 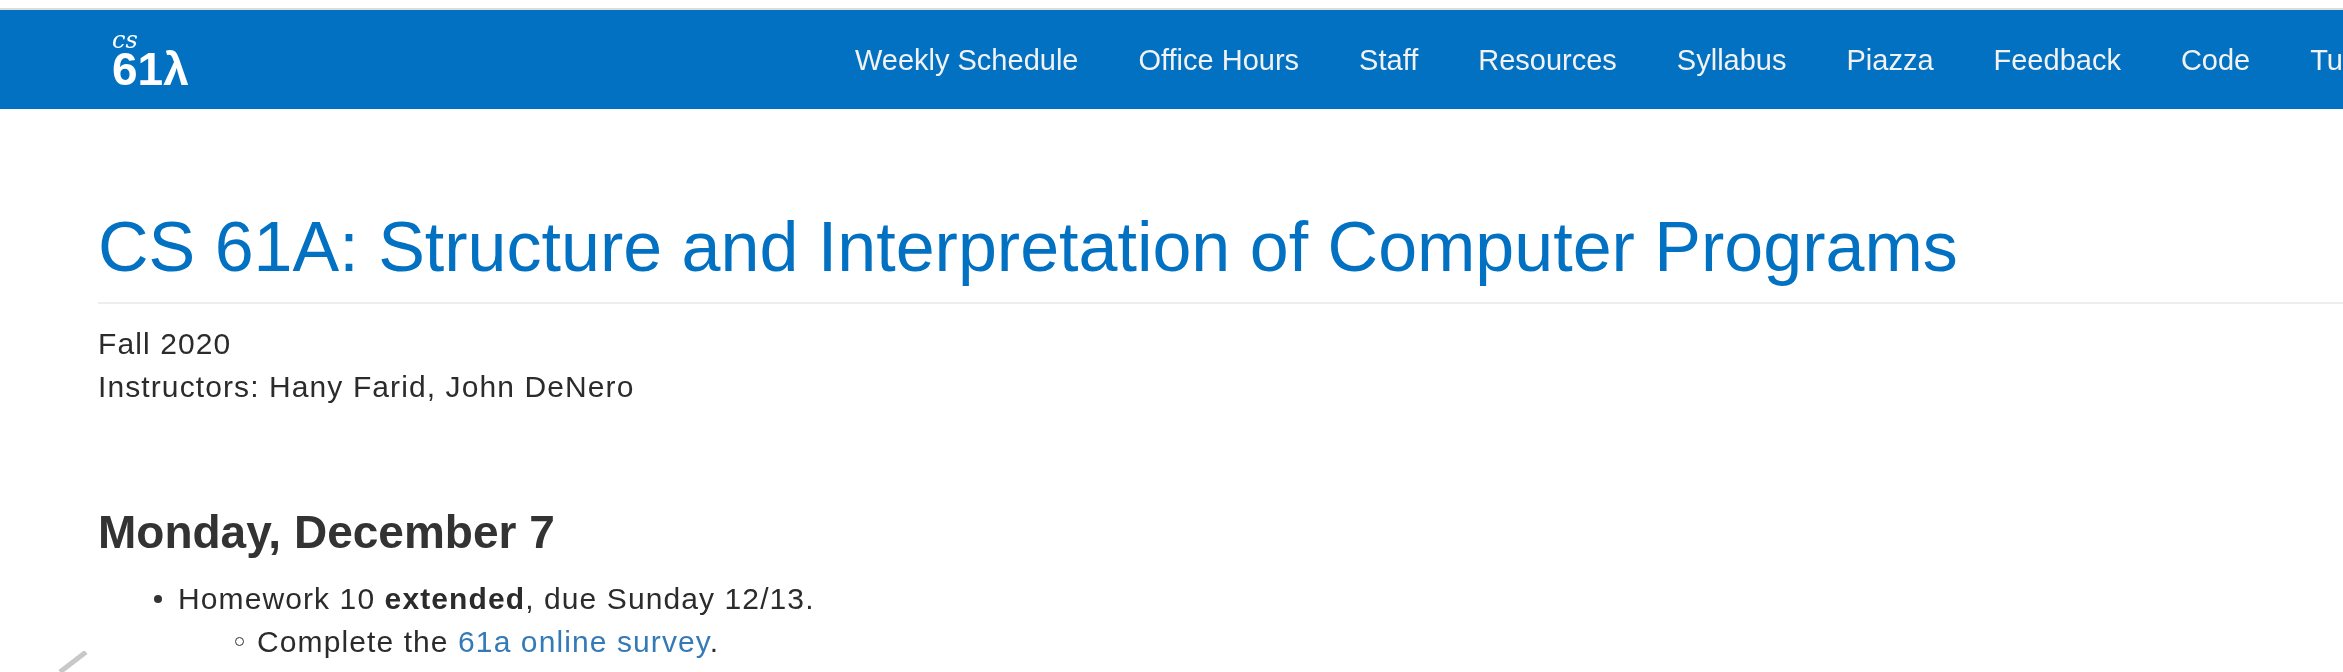 I want to click on nav-link: Staff, so click(x=1389, y=59).